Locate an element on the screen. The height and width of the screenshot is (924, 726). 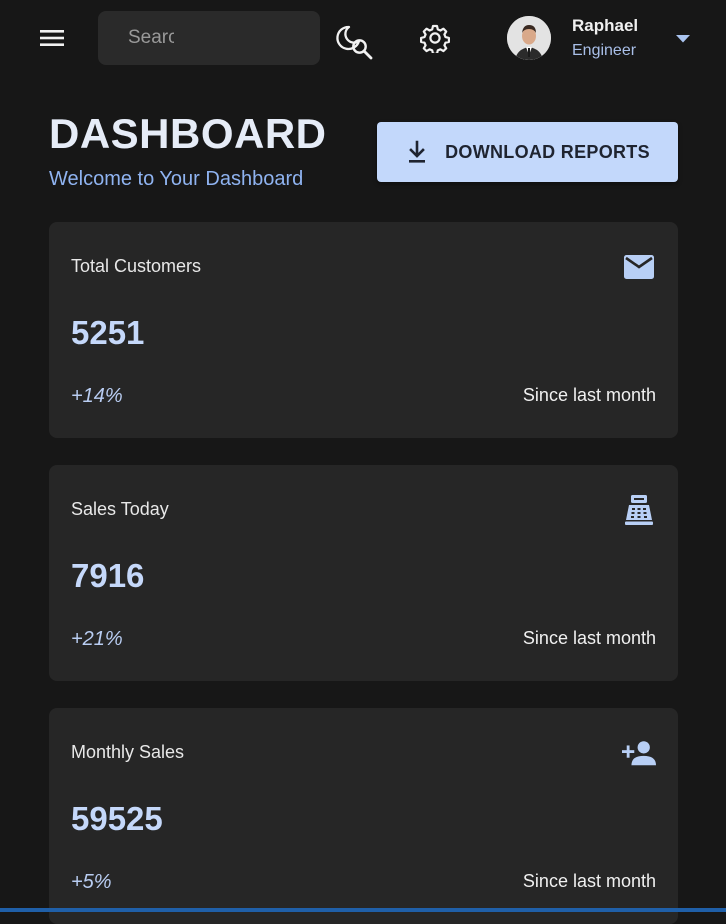
search-box is located at coordinates (235, 38).